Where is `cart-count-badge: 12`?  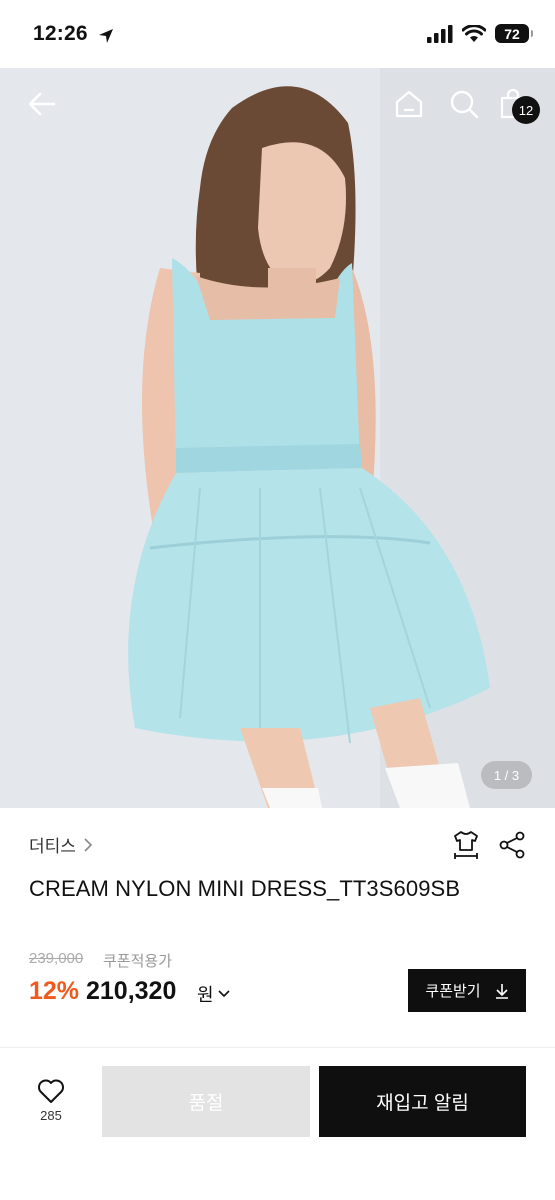 cart-count-badge: 12 is located at coordinates (526, 110).